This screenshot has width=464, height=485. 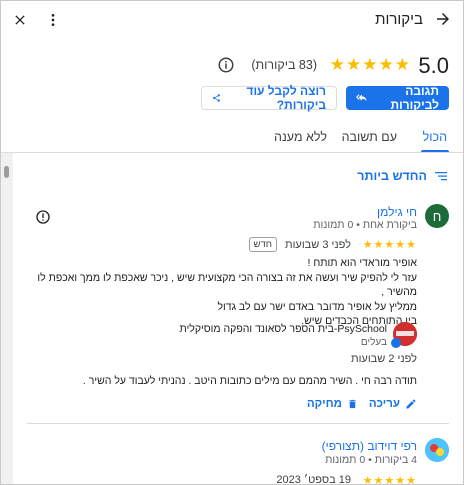 I want to click on sort-dropdown: החדש ביותר, so click(x=402, y=176).